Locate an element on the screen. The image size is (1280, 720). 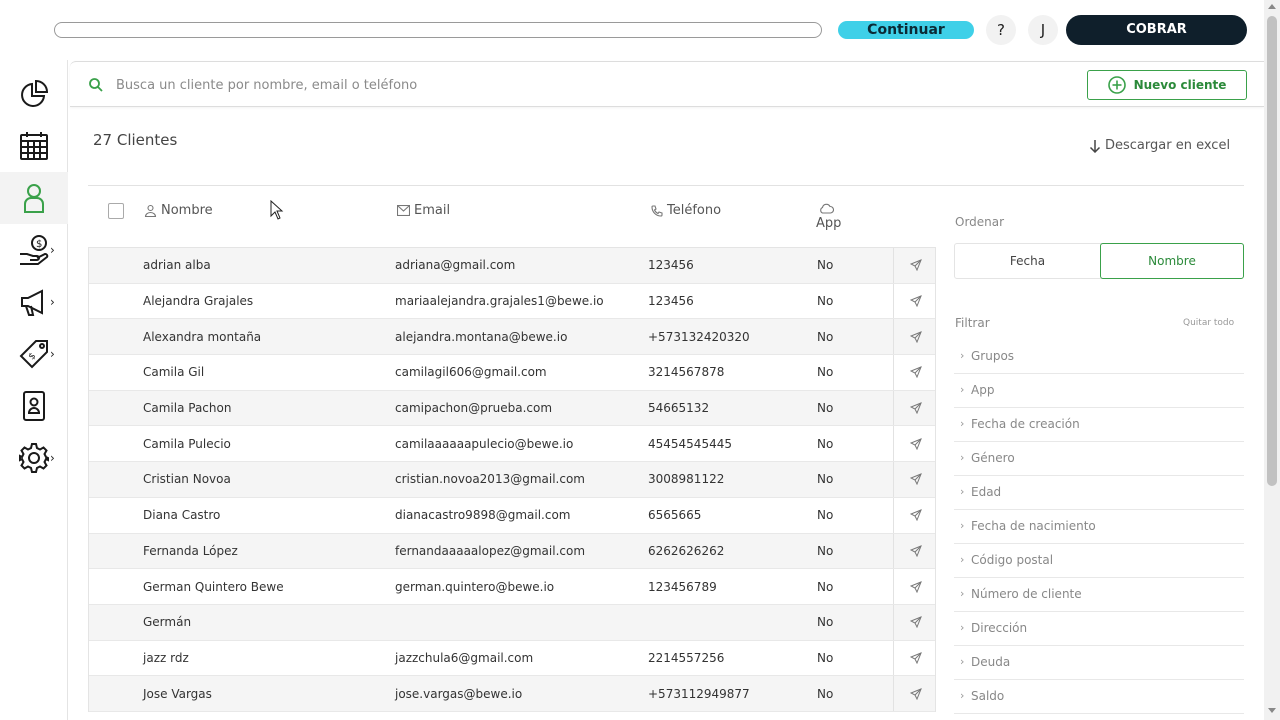
order-label: Ordenar is located at coordinates (980, 222).